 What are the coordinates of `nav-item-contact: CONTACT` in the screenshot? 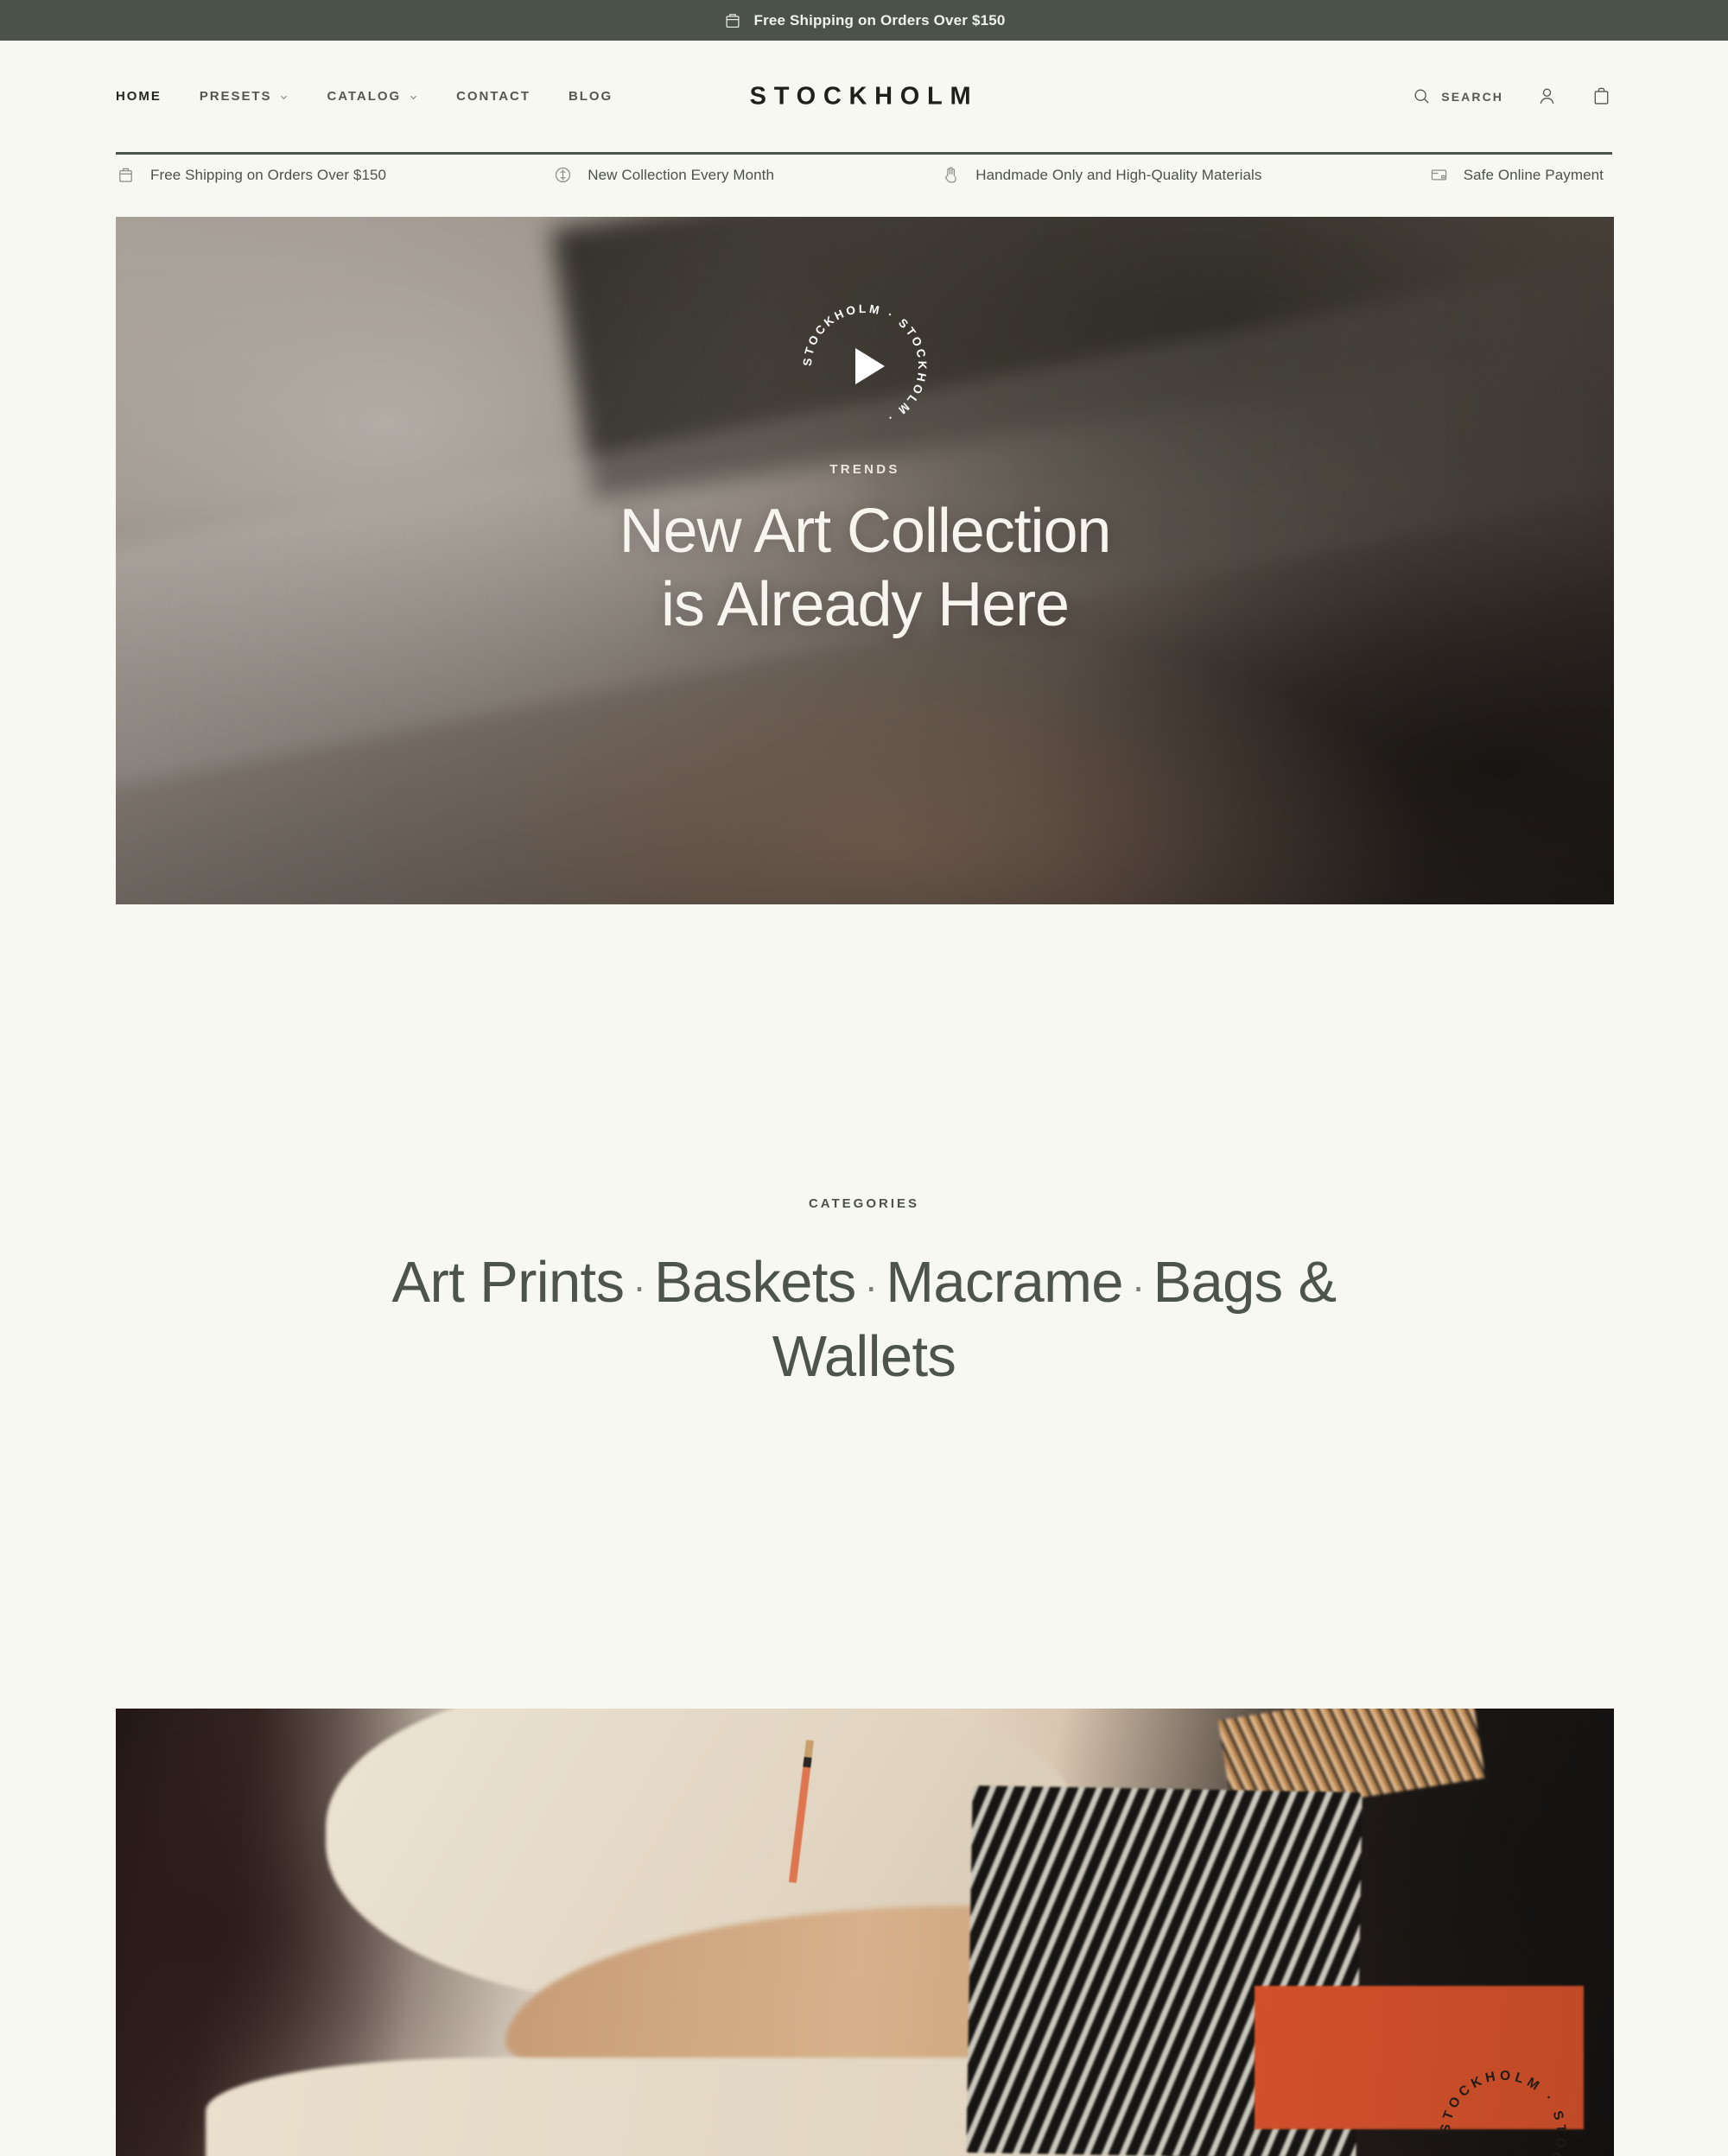 It's located at (493, 96).